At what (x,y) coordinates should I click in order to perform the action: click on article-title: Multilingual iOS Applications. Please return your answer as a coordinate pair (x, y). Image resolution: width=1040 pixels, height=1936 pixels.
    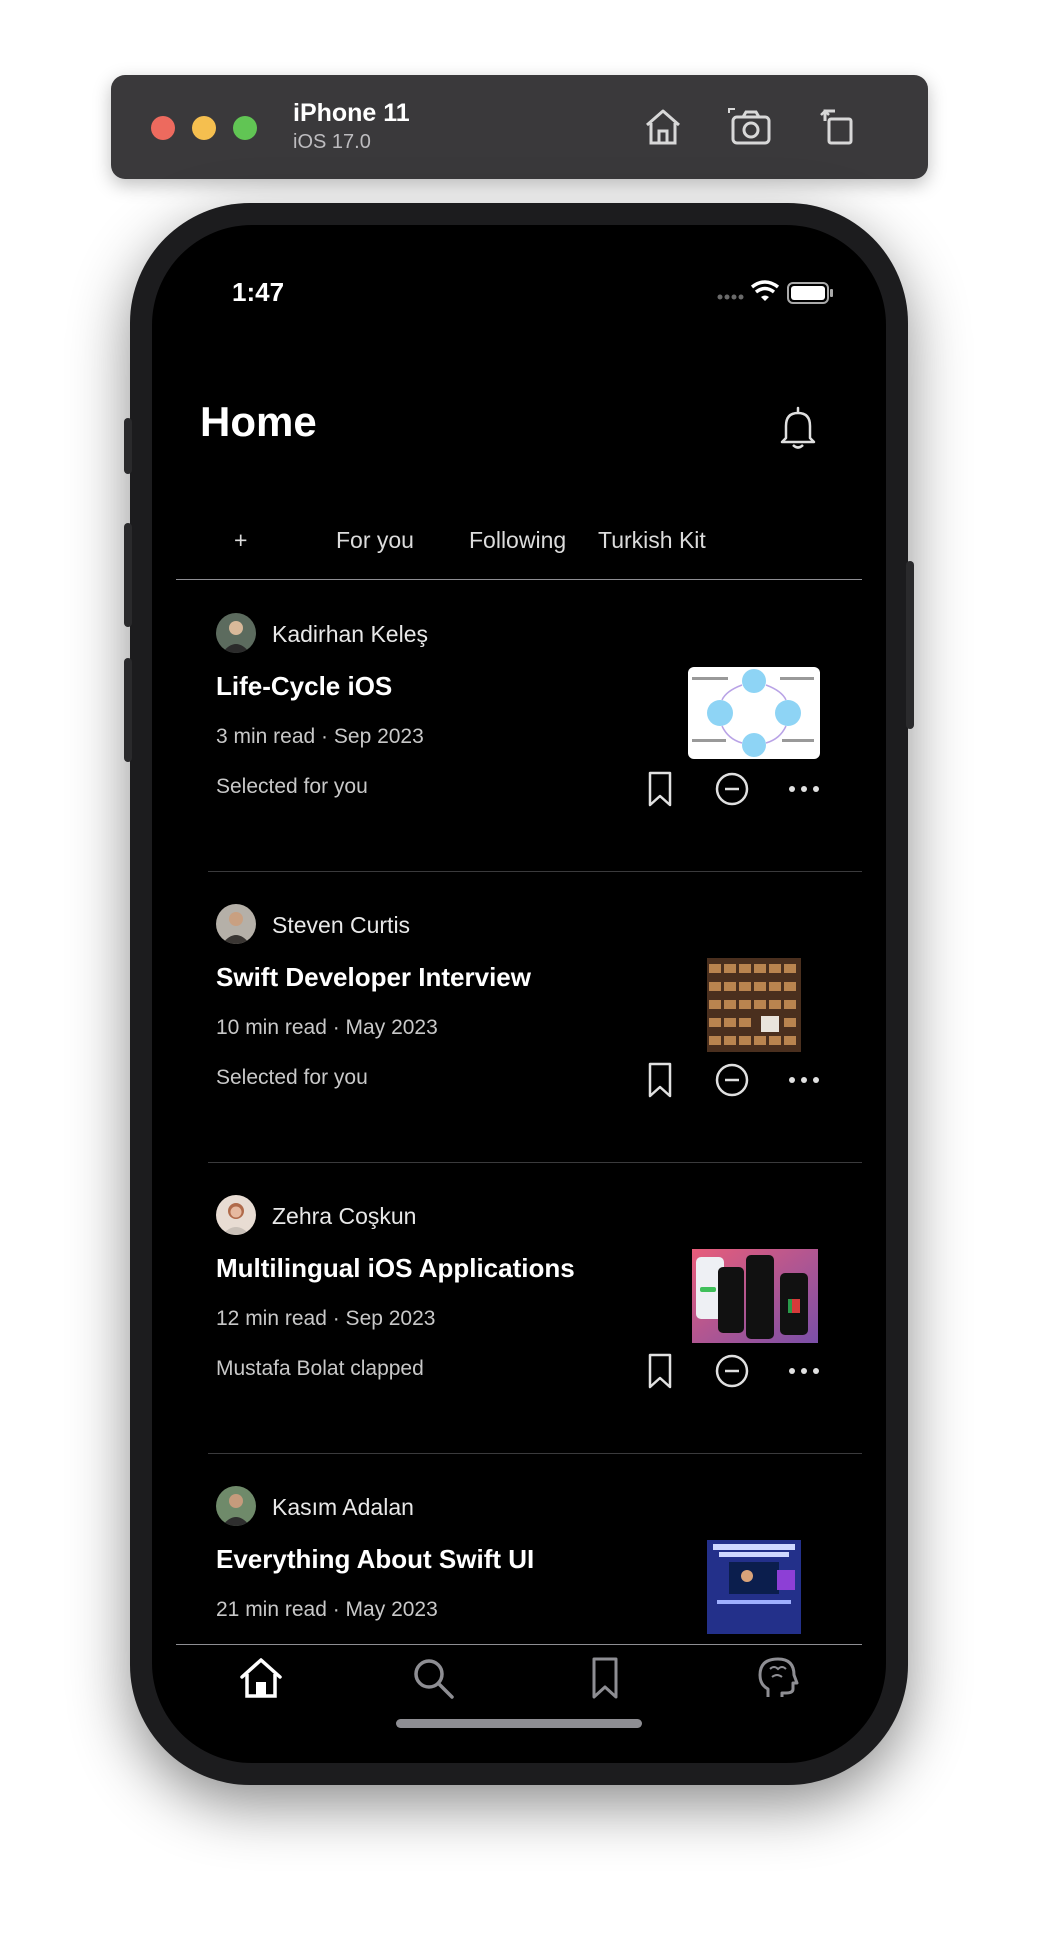
    Looking at the image, I should click on (395, 1268).